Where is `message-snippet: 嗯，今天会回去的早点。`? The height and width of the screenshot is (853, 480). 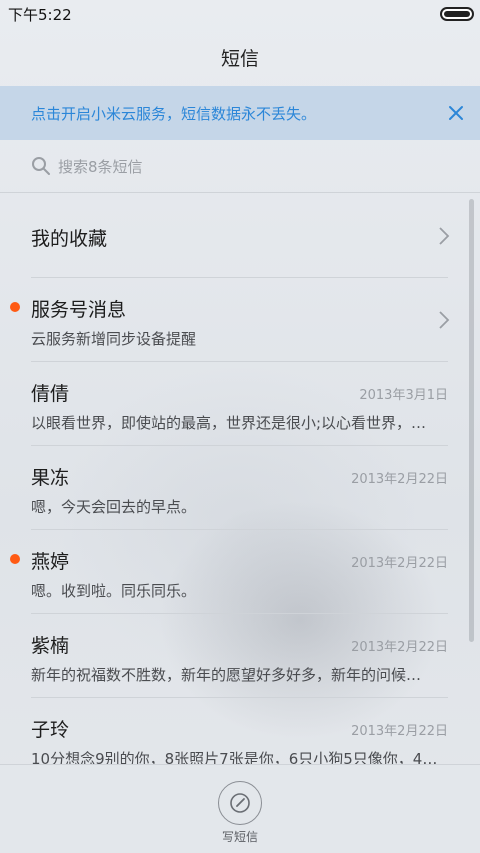
message-snippet: 嗯，今天会回去的早点。 is located at coordinates (114, 507).